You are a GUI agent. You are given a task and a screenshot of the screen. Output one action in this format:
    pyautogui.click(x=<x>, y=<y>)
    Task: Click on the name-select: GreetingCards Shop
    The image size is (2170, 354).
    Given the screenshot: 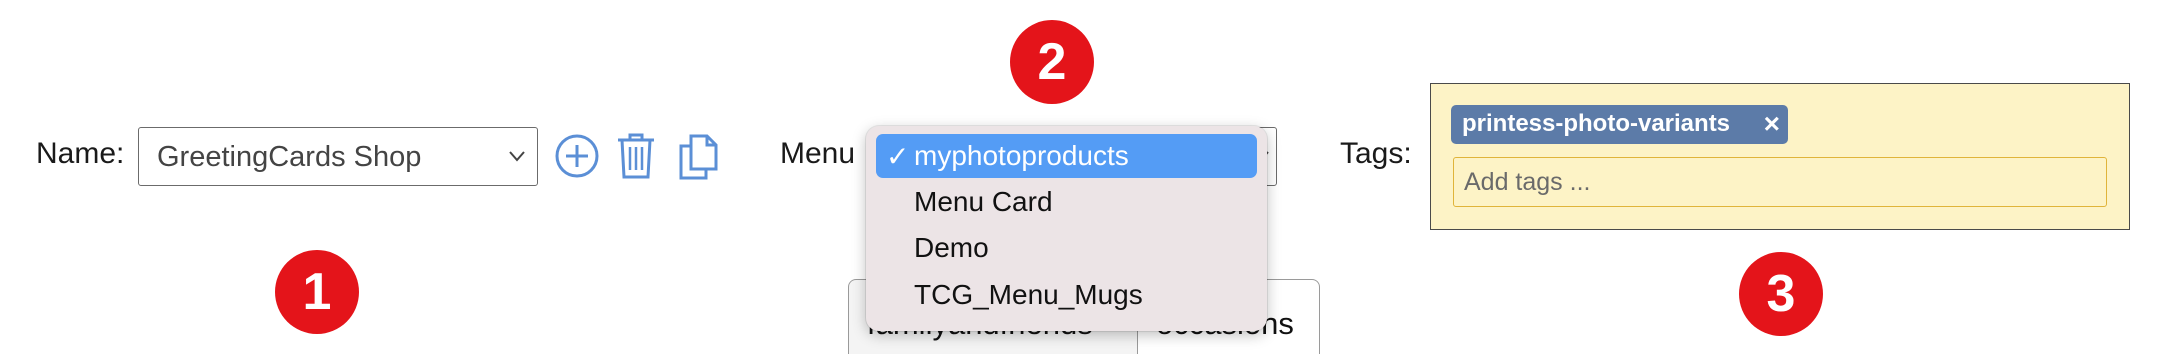 What is the action you would take?
    pyautogui.click(x=338, y=156)
    